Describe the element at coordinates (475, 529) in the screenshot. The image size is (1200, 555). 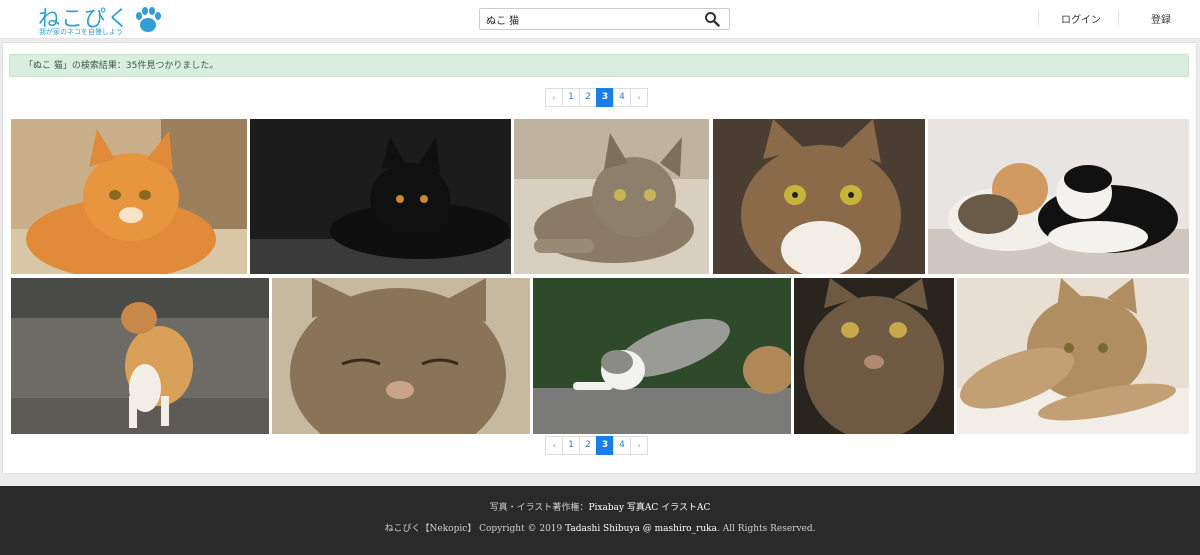
I see `copyright-prefix: ねこぴく【Nekopic】 Copyright © 2019` at that location.